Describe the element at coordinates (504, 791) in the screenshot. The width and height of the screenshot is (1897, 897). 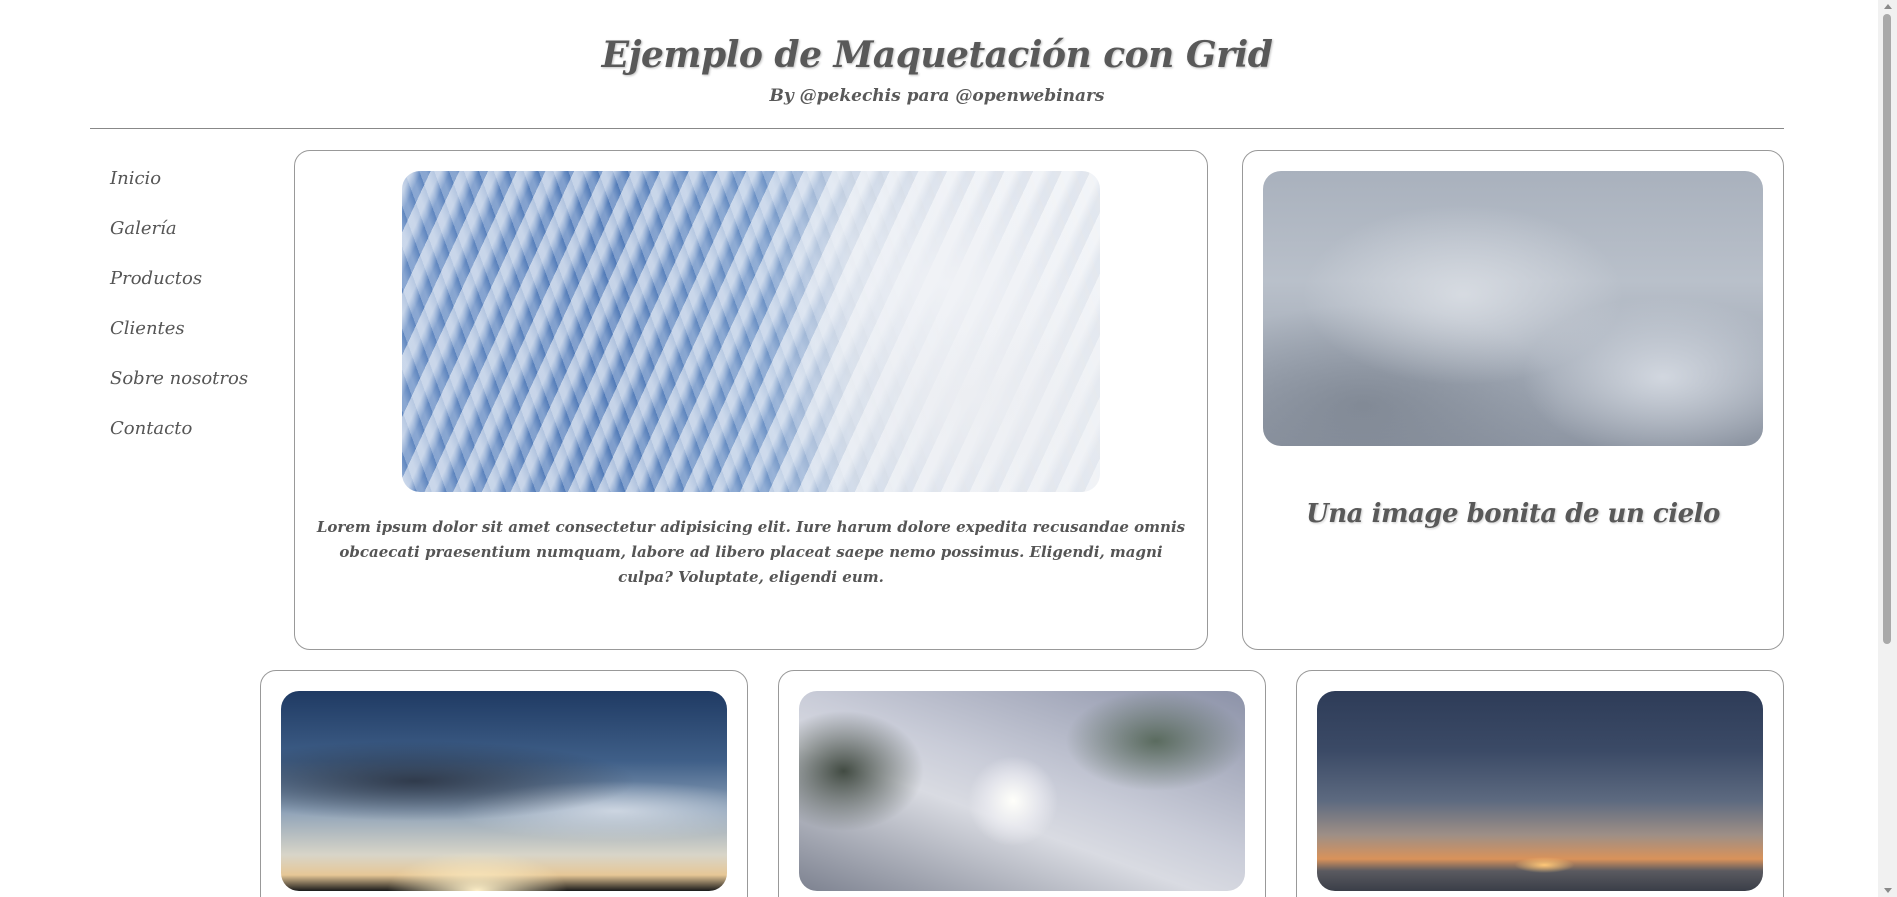
I see `sunset-clouds-photo` at that location.